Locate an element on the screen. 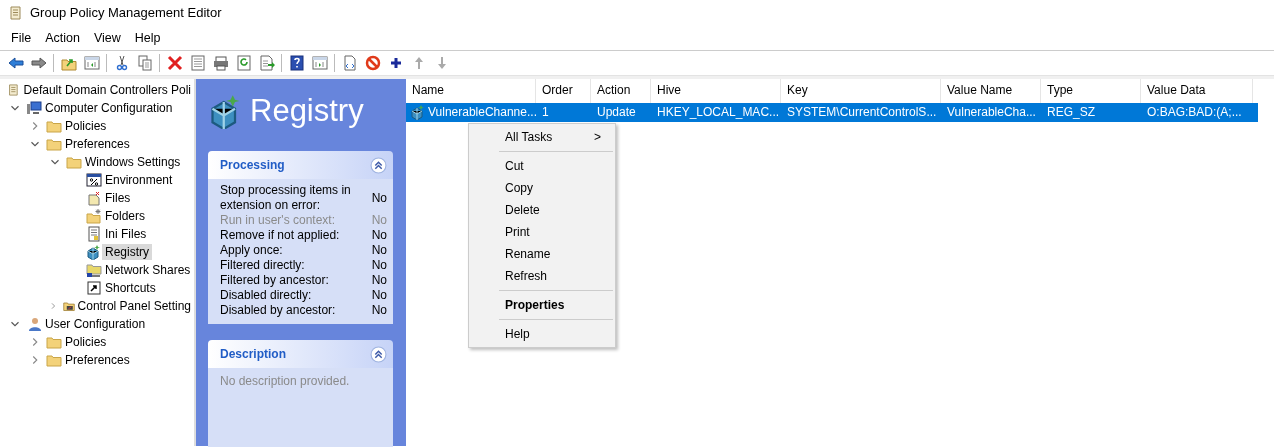  menu-item: All Tasks > is located at coordinates (542, 137).